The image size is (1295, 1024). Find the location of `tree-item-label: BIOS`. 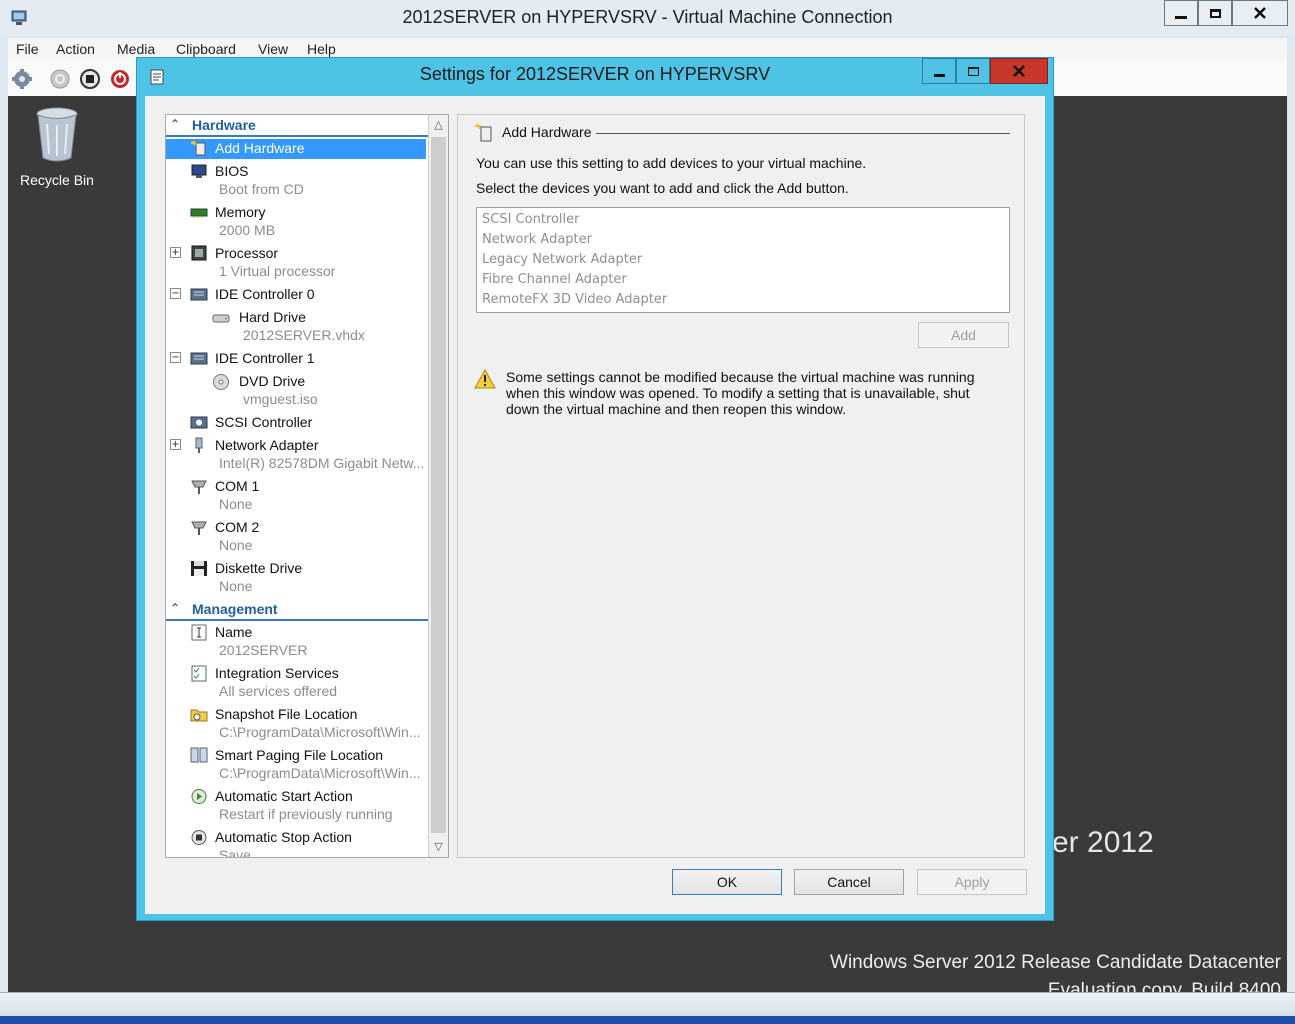

tree-item-label: BIOS is located at coordinates (232, 171).